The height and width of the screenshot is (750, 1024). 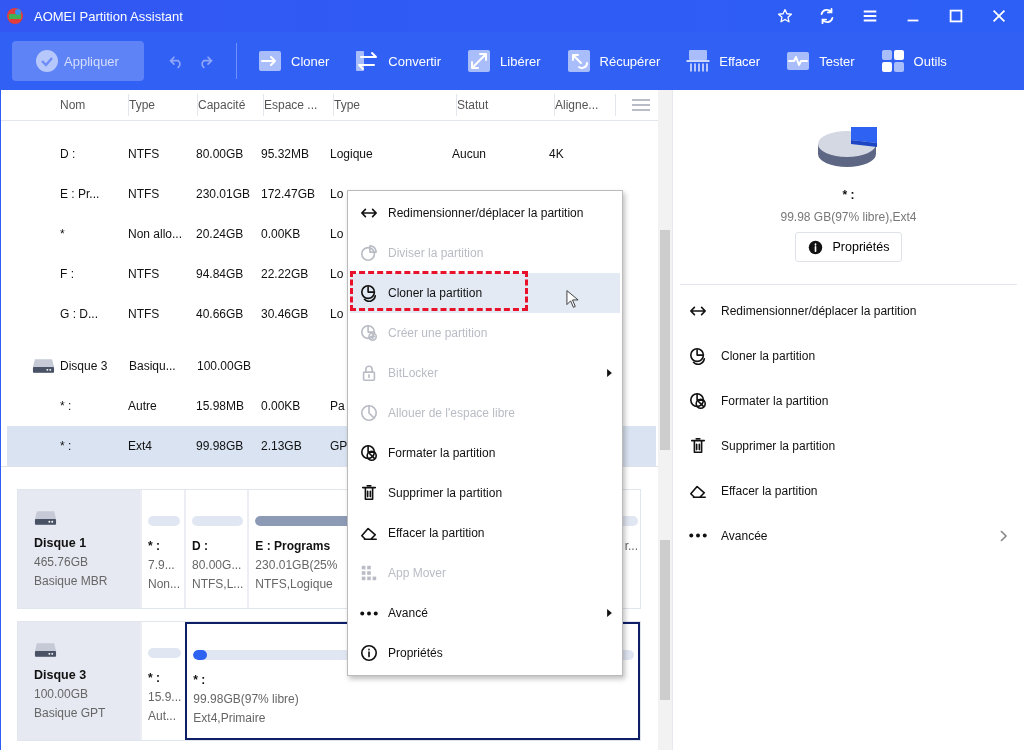 I want to click on recover-icon, so click(x=578, y=61).